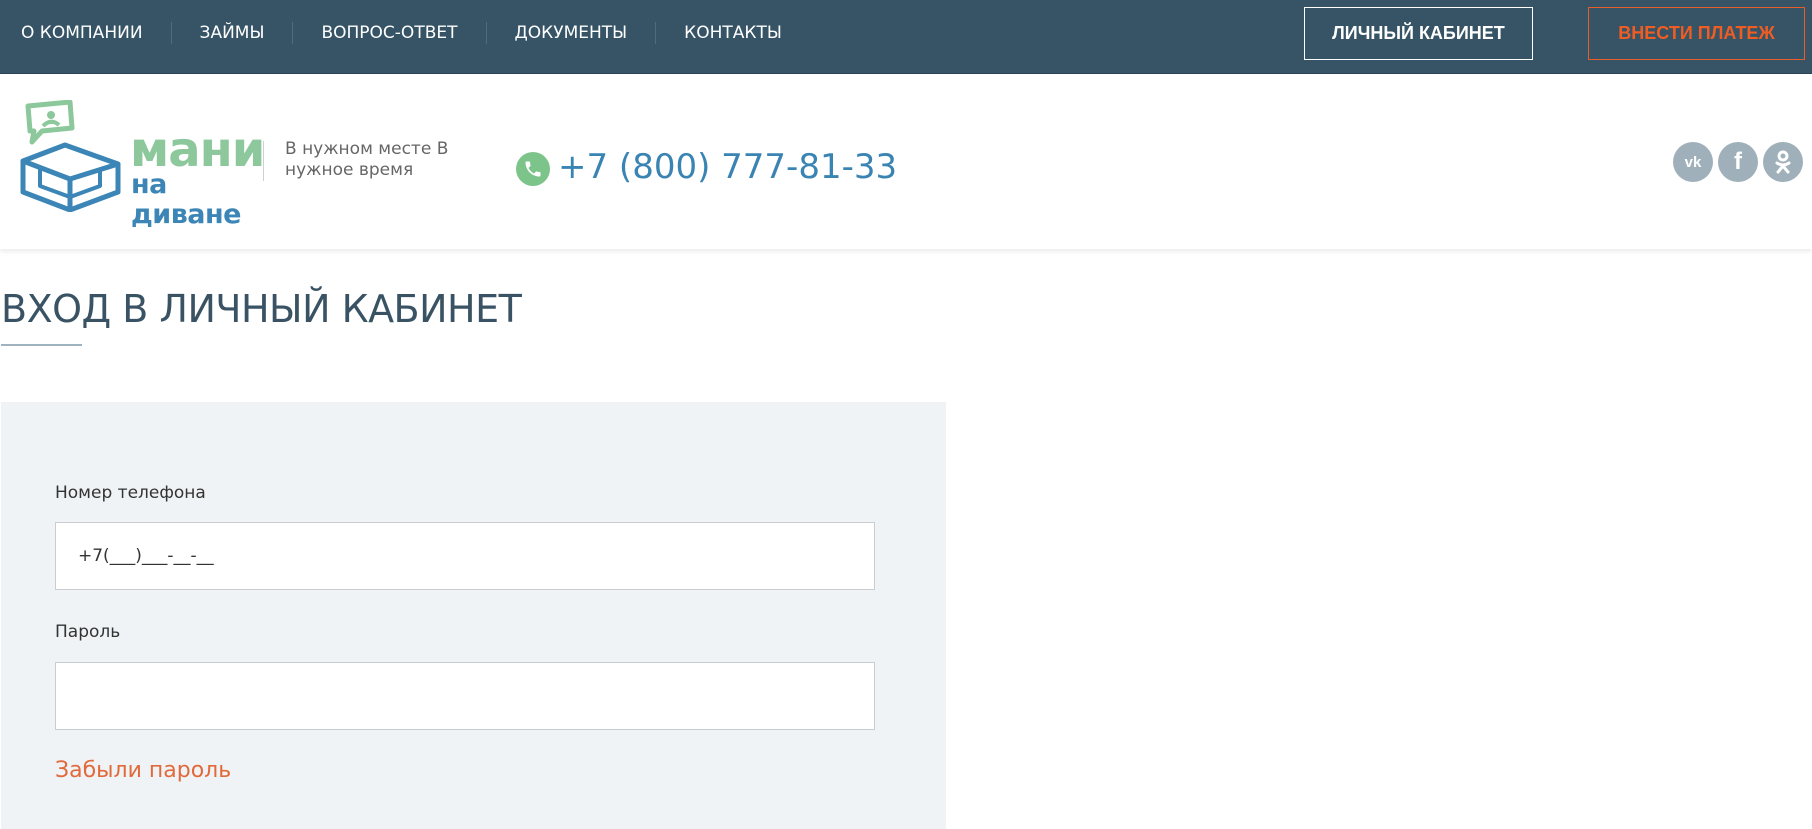 This screenshot has height=829, width=1812. What do you see at coordinates (1783, 162) in the screenshot?
I see `odnoklassniki-icon` at bounding box center [1783, 162].